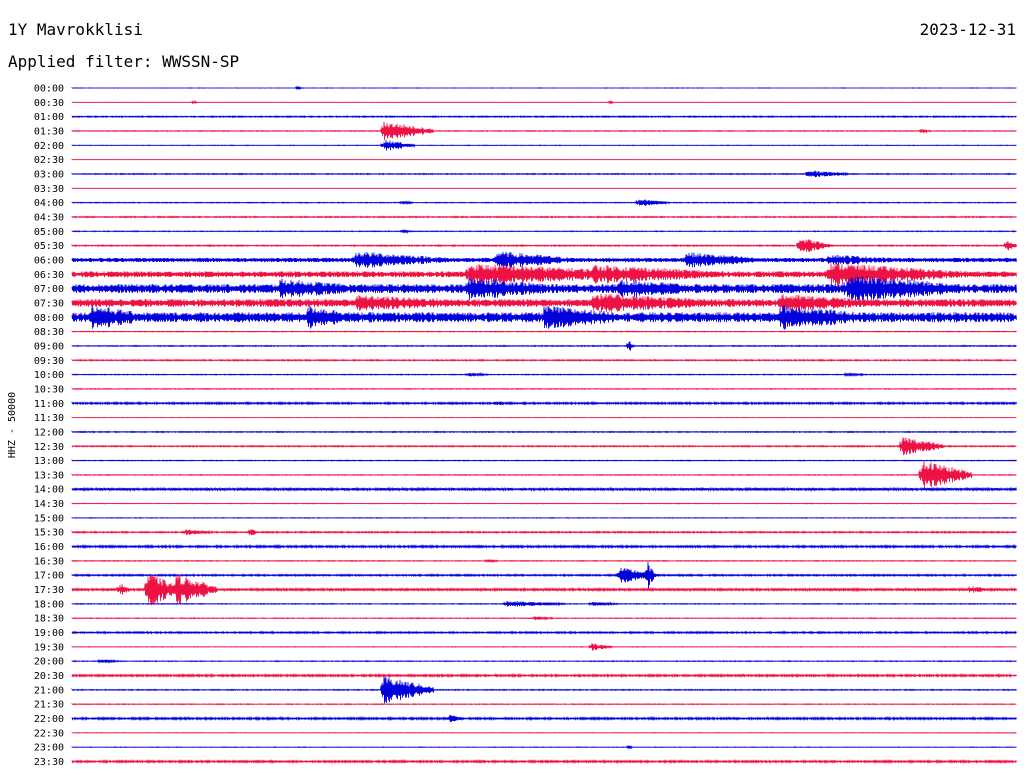 The height and width of the screenshot is (780, 1024). I want to click on time-label: 15:30, so click(49, 533).